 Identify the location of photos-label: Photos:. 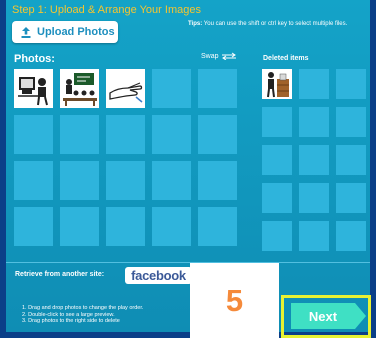
(34, 59).